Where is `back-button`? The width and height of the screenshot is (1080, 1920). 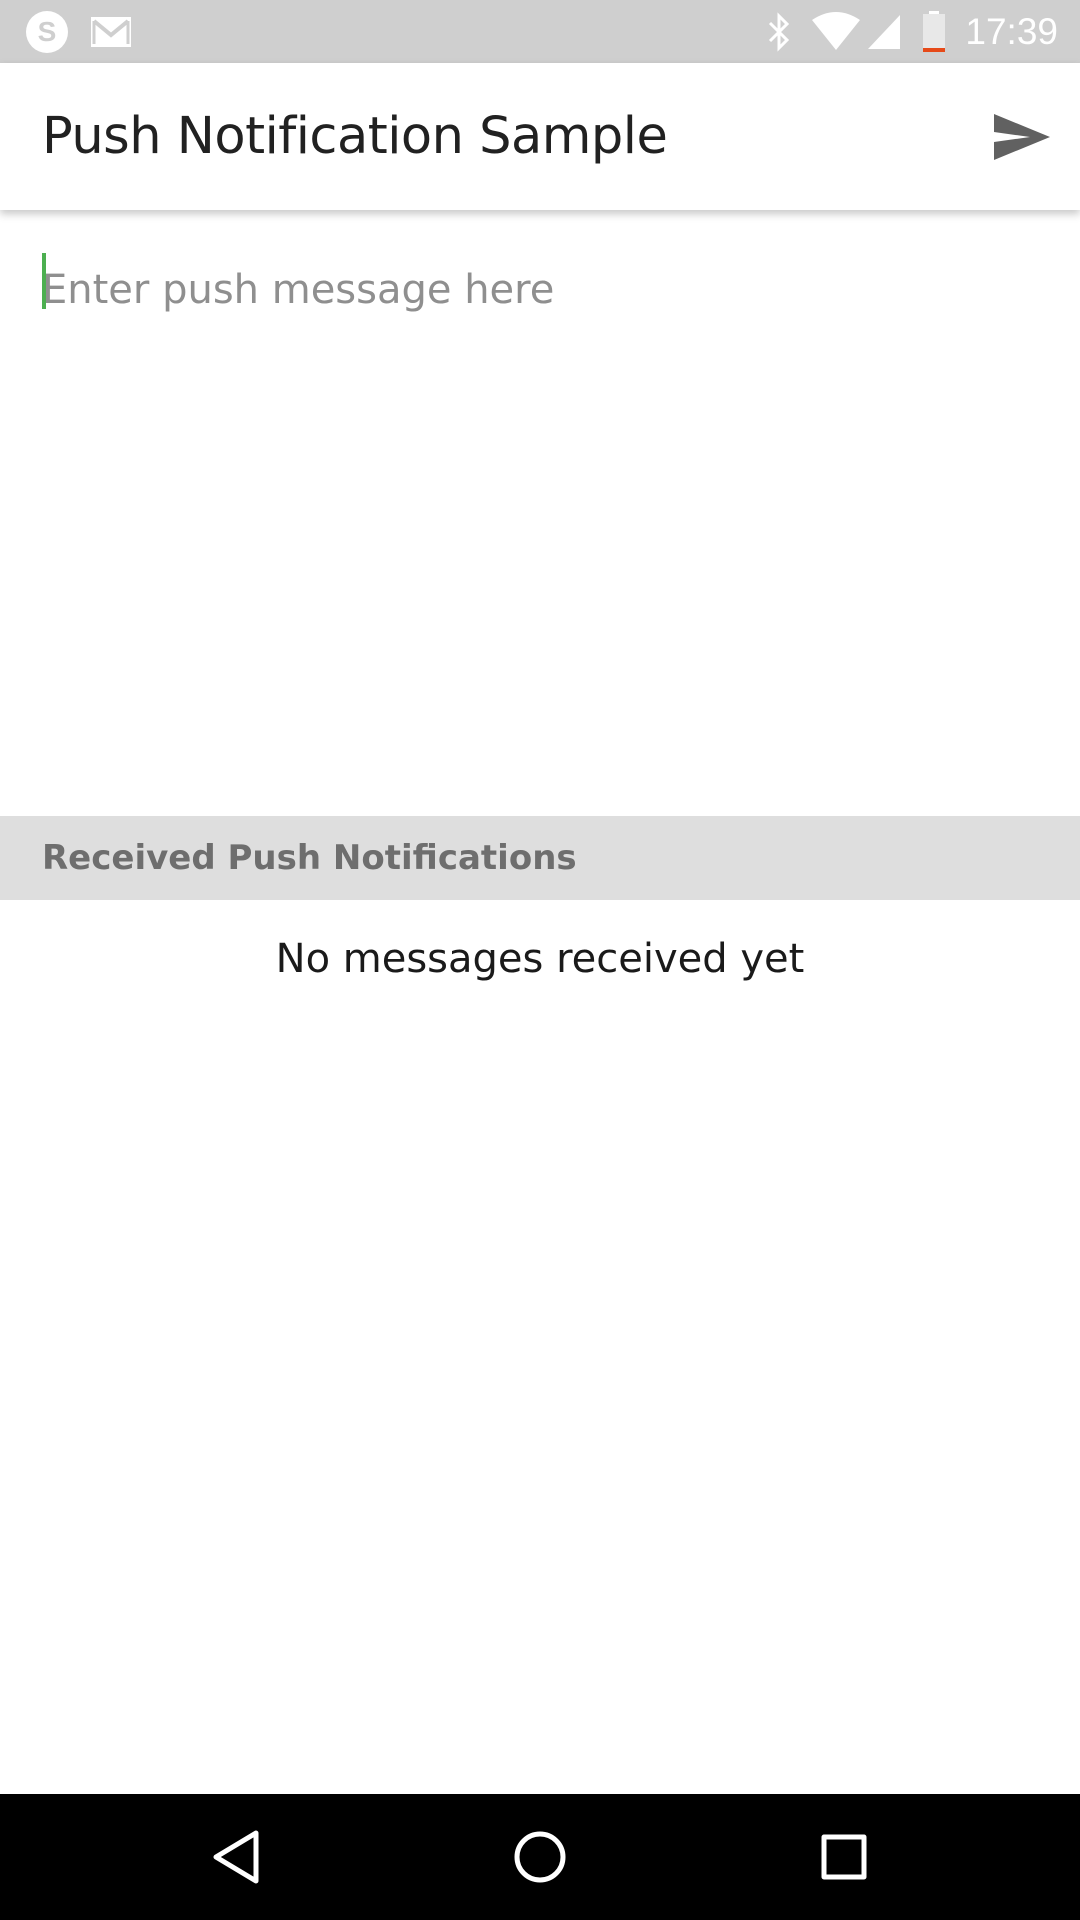
back-button is located at coordinates (236, 1857).